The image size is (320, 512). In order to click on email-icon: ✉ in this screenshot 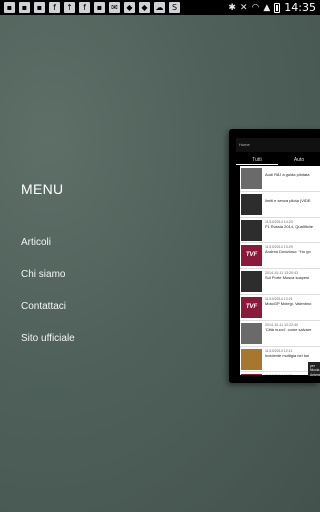, I will do `click(114, 7)`.